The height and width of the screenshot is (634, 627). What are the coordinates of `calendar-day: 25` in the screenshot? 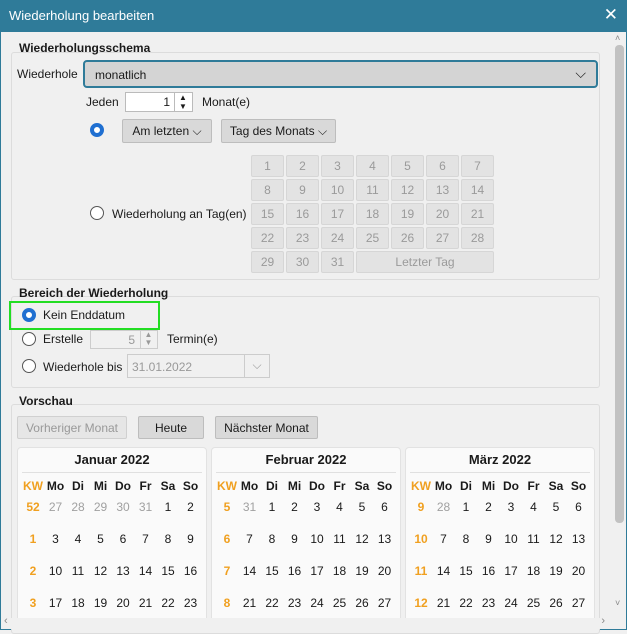 It's located at (340, 603).